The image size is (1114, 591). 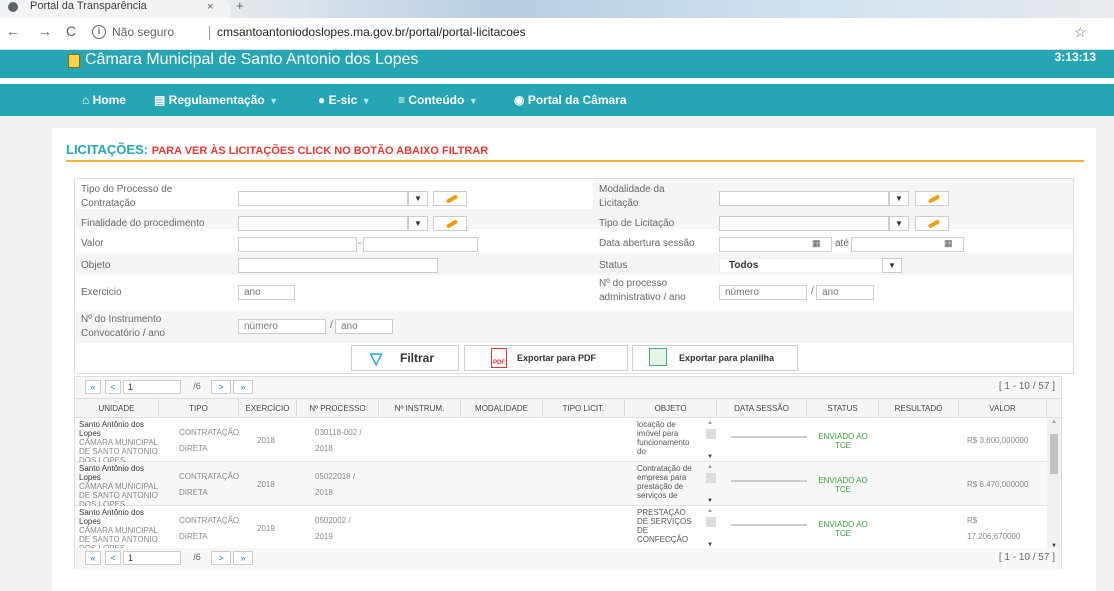 I want to click on valor-max-input, so click(x=420, y=244).